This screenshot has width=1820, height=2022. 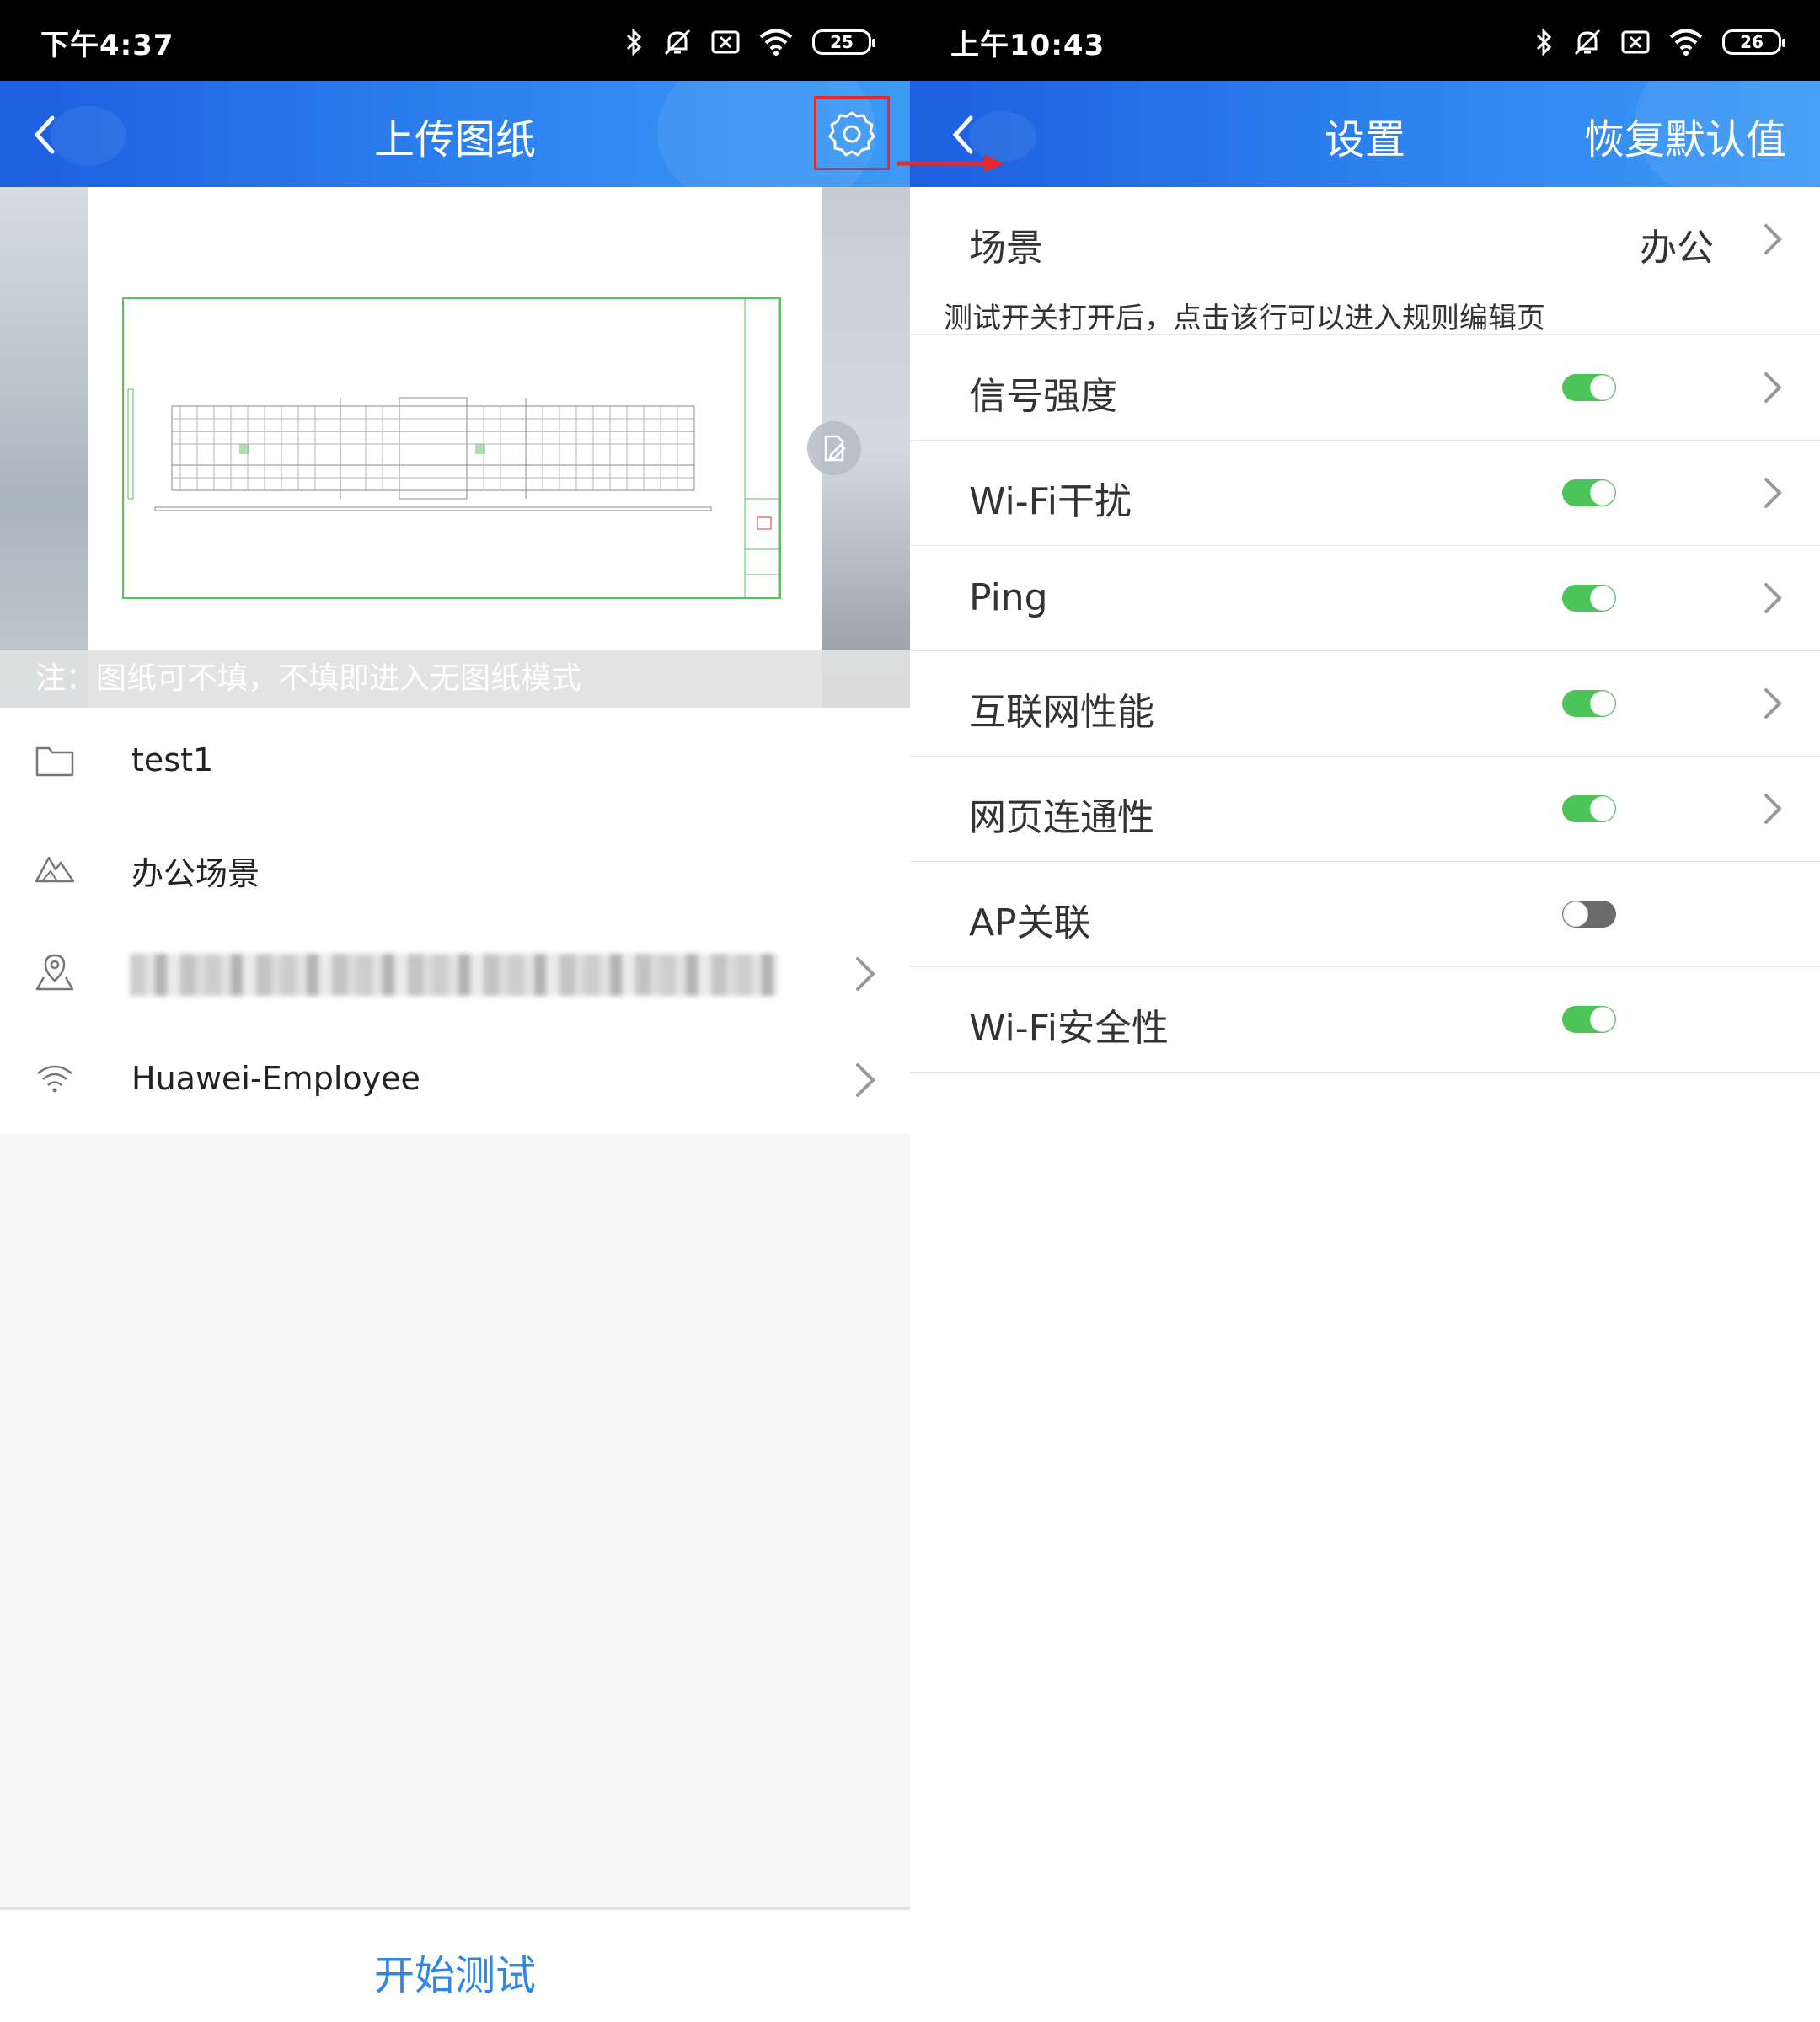 What do you see at coordinates (454, 139) in the screenshot?
I see `page-title: 上传图纸` at bounding box center [454, 139].